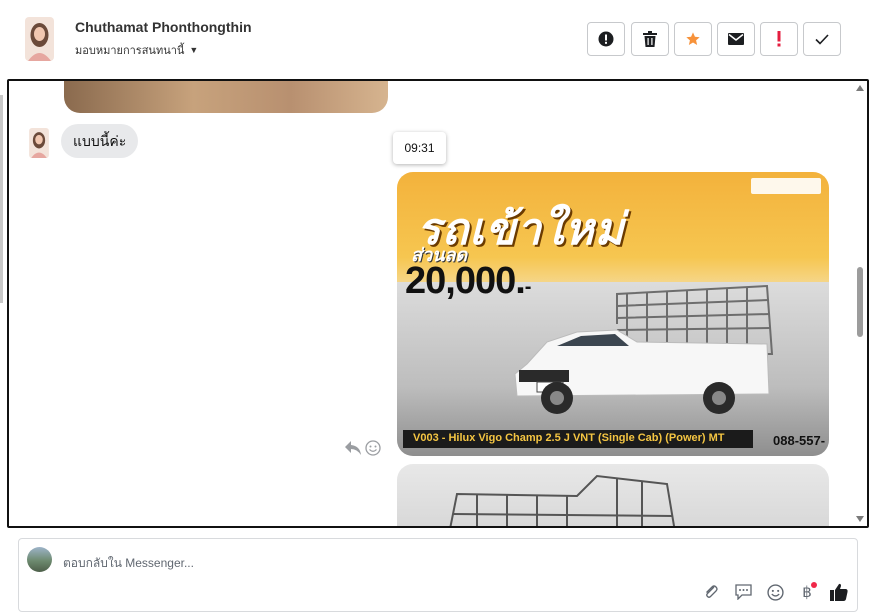 This screenshot has height=614, width=884. What do you see at coordinates (860, 88) in the screenshot?
I see `scroll-up-arrow-icon` at bounding box center [860, 88].